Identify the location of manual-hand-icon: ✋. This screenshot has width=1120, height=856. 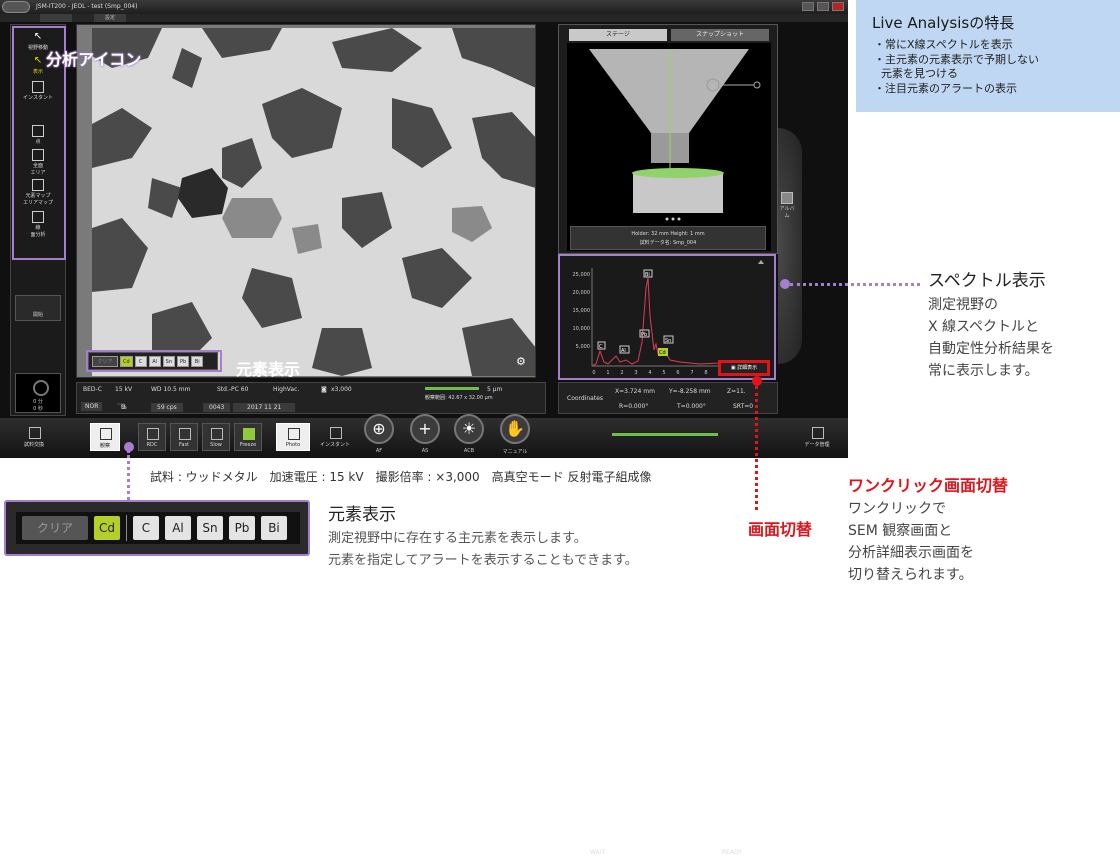
(515, 429).